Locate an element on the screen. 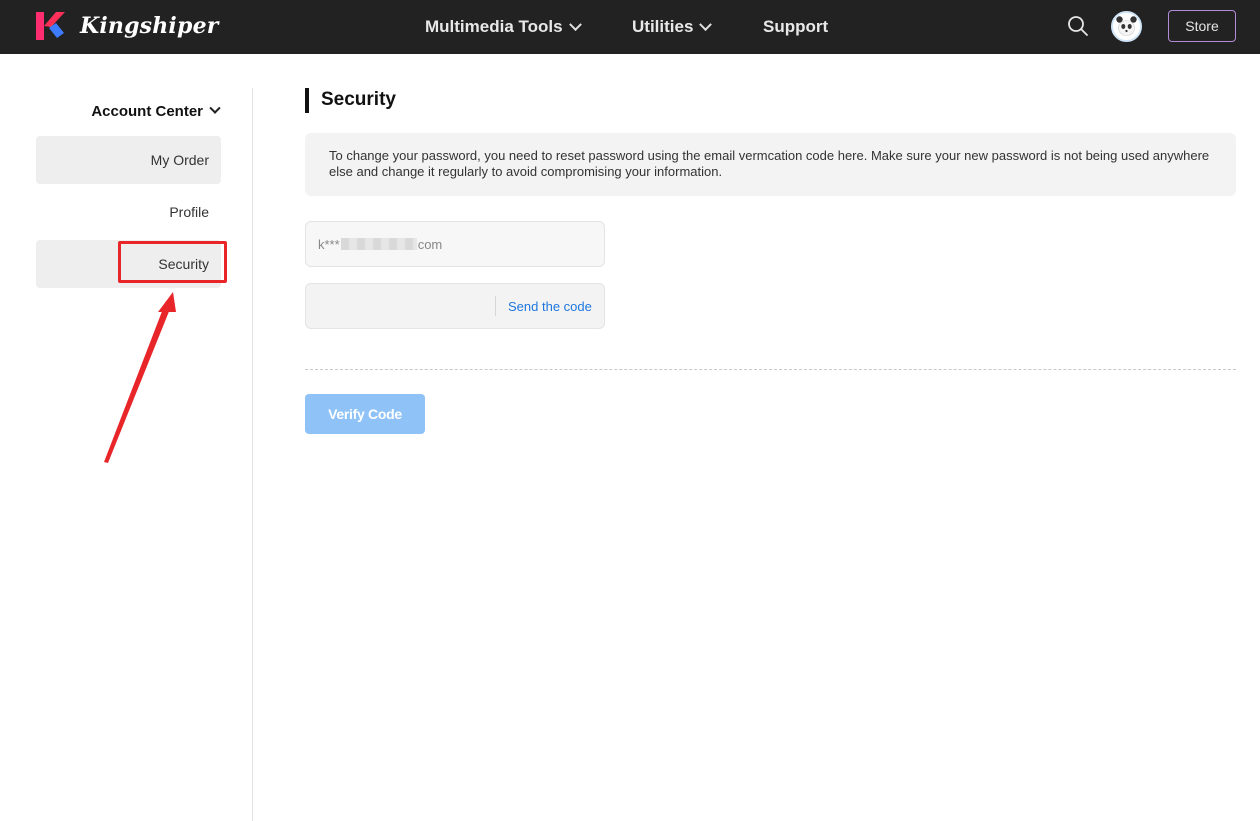  dashed-divider is located at coordinates (770, 369).